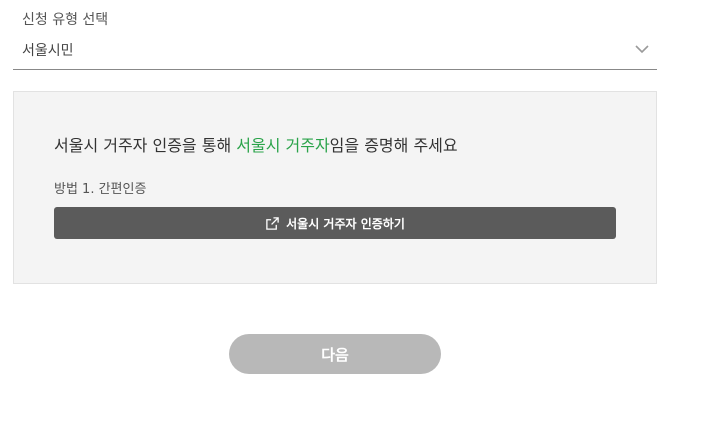  I want to click on external-link-icon, so click(272, 223).